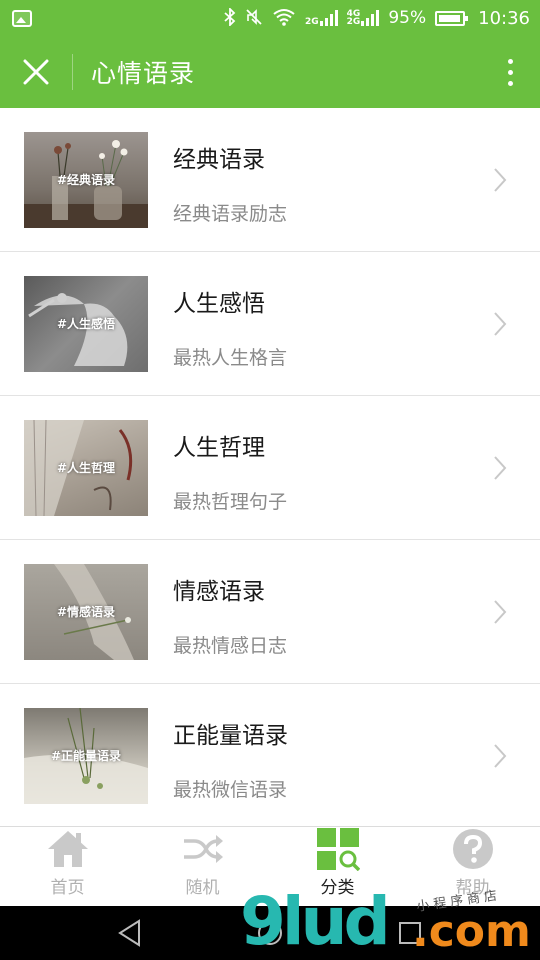  I want to click on status-bar: 2G 4G 2G 95% 10:36, so click(270, 18).